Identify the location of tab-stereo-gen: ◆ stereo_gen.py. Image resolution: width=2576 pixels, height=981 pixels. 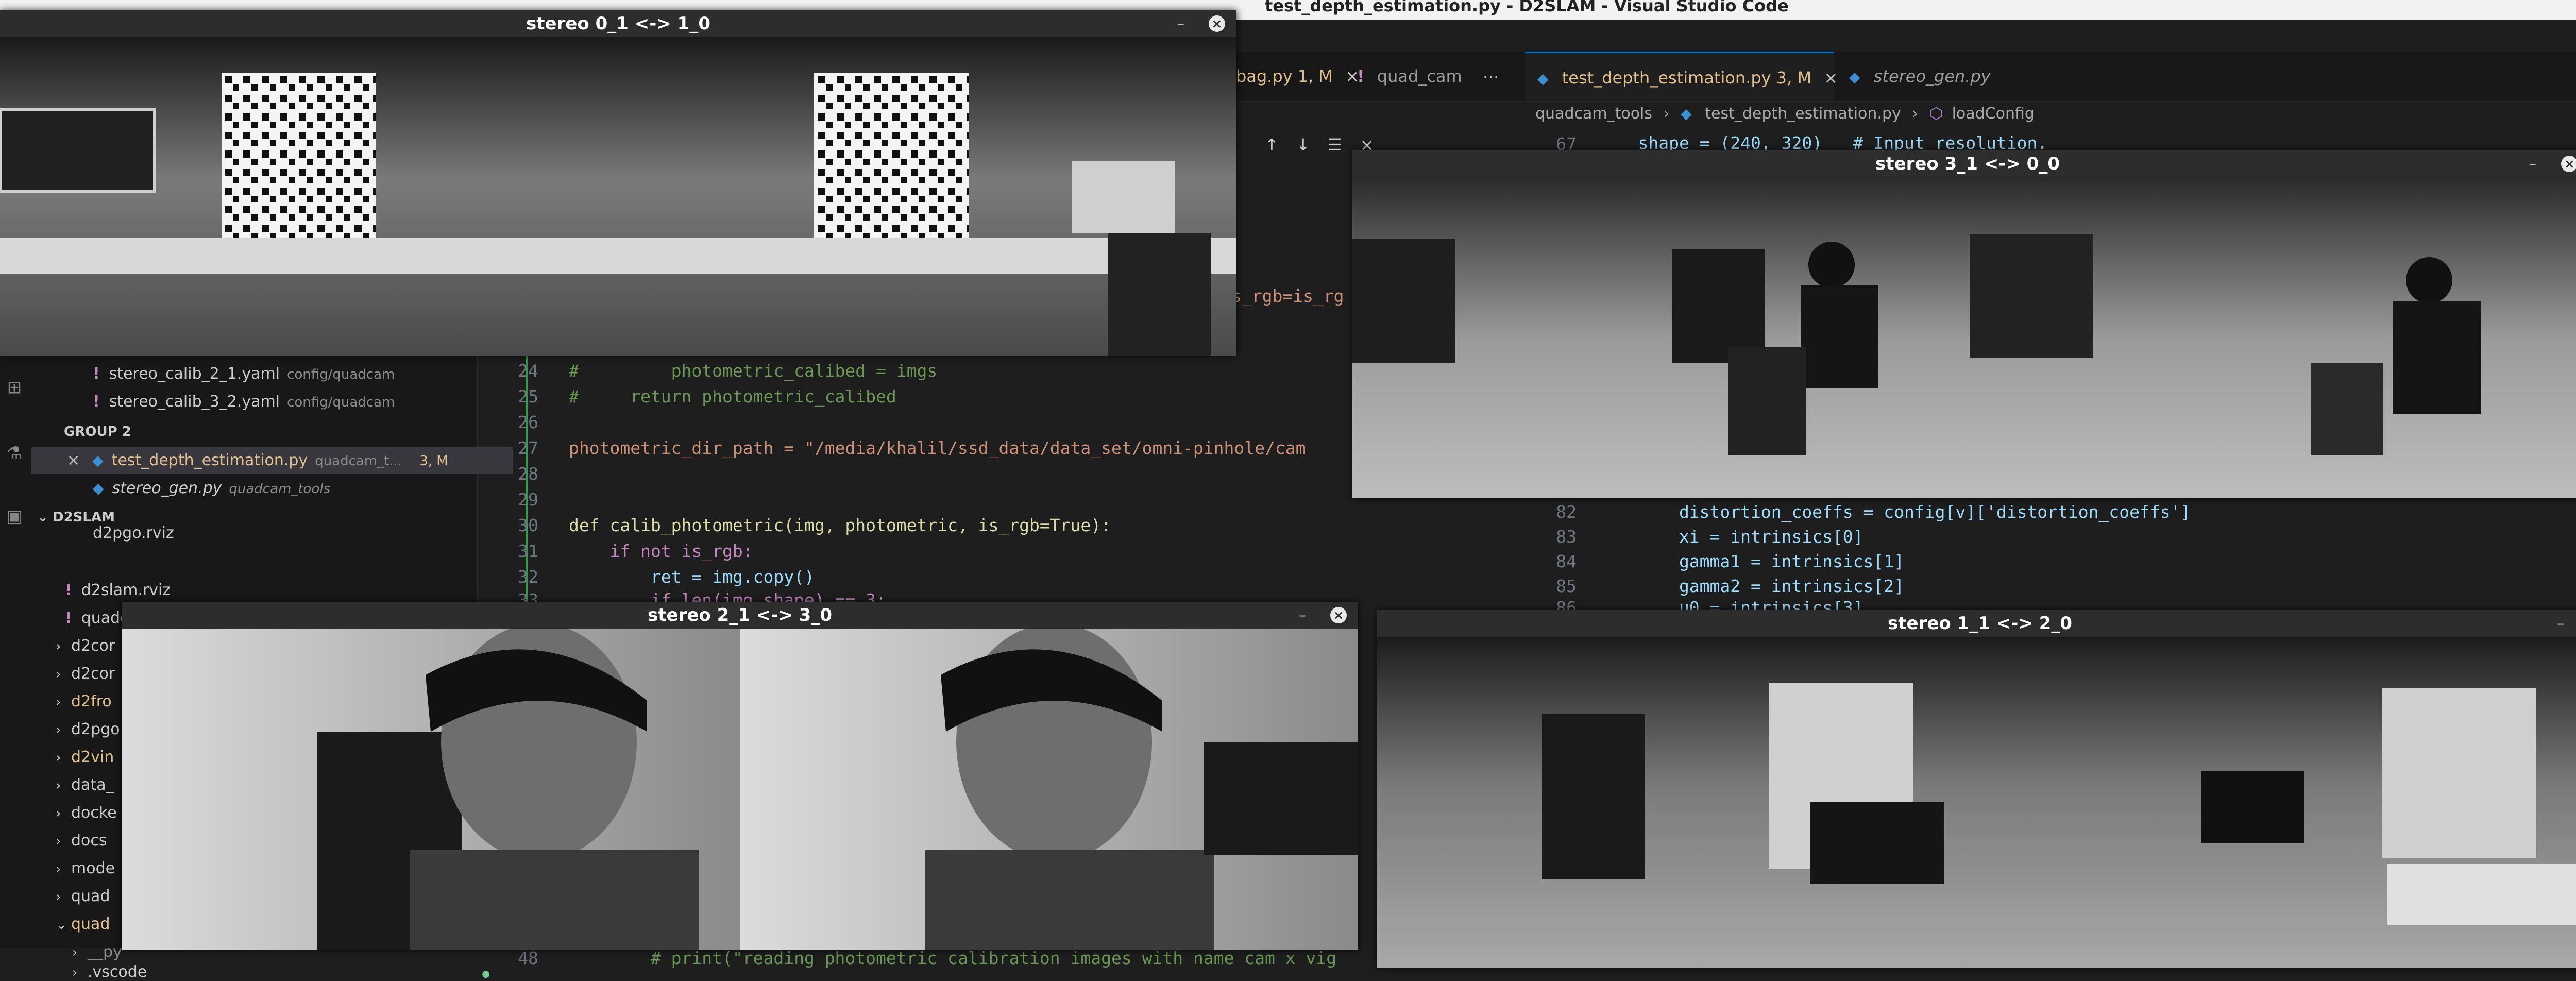
(1925, 76).